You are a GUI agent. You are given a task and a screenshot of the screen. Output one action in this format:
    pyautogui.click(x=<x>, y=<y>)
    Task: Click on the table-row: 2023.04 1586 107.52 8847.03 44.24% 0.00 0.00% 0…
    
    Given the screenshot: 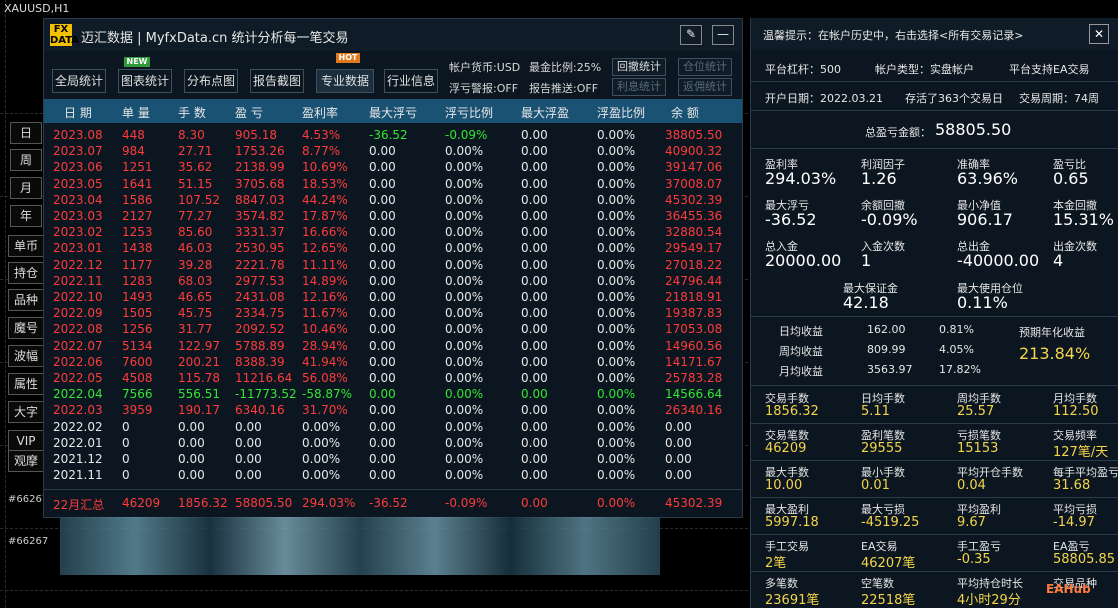 What is the action you would take?
    pyautogui.click(x=393, y=200)
    